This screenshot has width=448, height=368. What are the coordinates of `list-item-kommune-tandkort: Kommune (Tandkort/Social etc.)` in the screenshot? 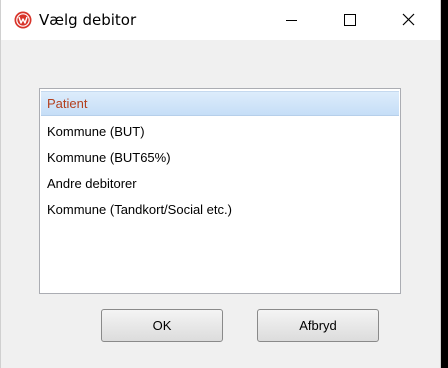 It's located at (220, 209).